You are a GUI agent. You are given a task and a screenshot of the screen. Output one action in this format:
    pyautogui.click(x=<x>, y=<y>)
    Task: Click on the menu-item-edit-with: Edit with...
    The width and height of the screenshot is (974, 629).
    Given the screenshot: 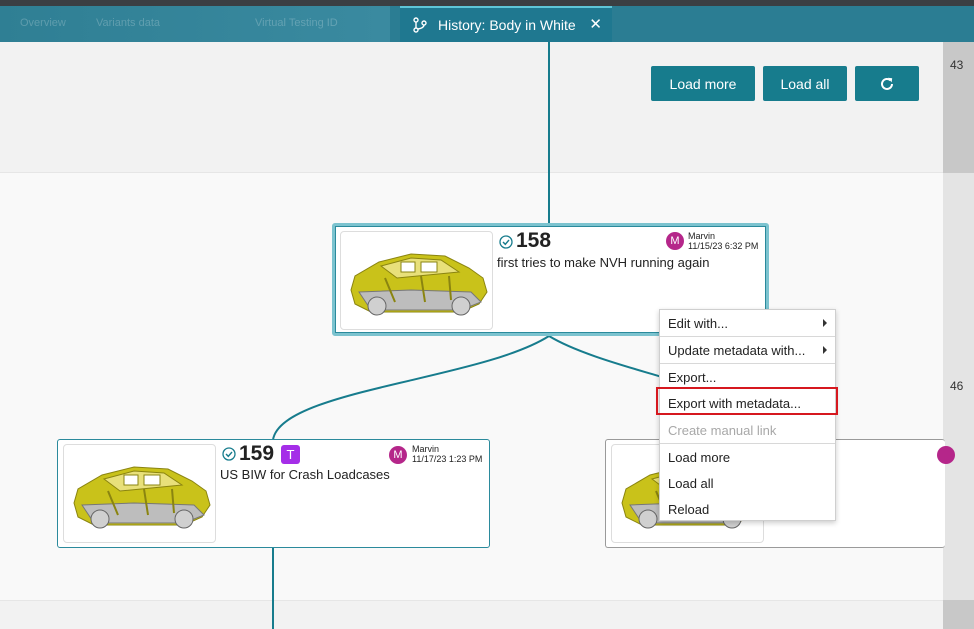 What is the action you would take?
    pyautogui.click(x=747, y=323)
    